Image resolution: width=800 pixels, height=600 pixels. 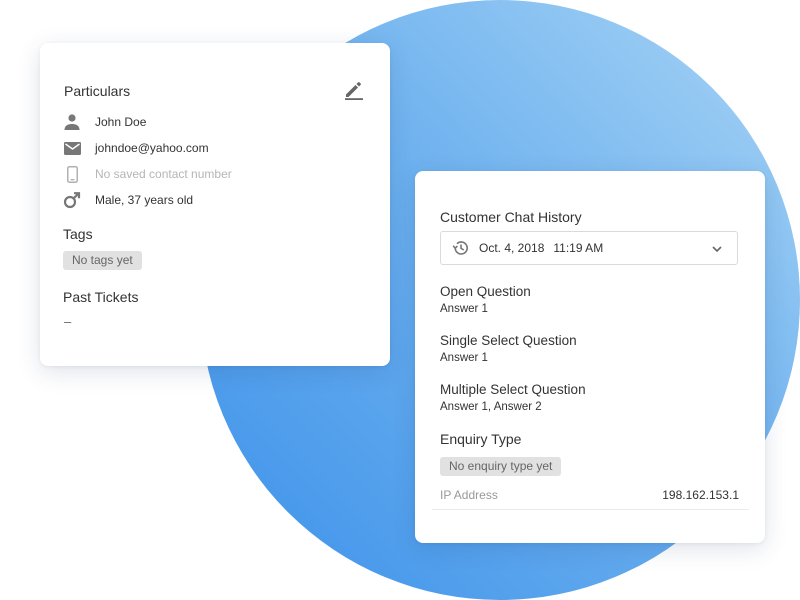 I want to click on customer-phone: No saved contact number, so click(x=163, y=174).